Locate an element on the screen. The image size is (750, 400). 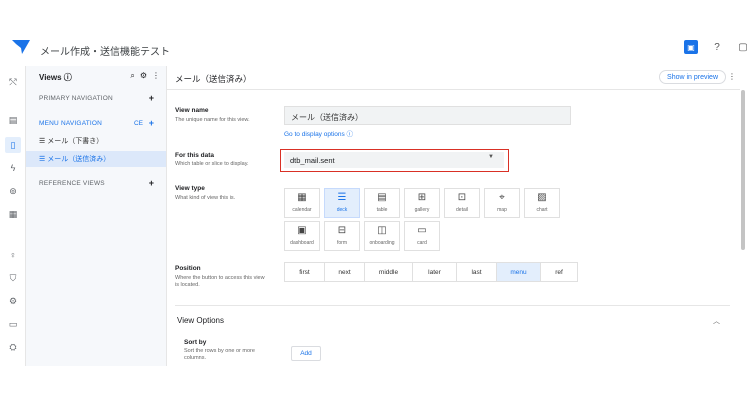
detail-icon: ⊡ is located at coordinates (462, 197).